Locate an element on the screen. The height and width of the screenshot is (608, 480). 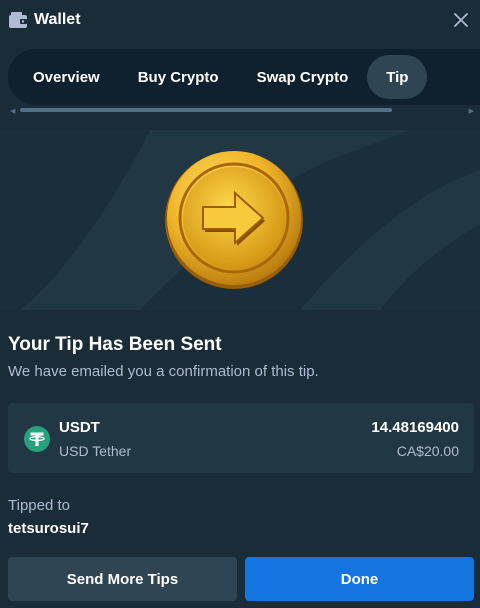
scroll-right-icon: ▶ is located at coordinates (471, 111).